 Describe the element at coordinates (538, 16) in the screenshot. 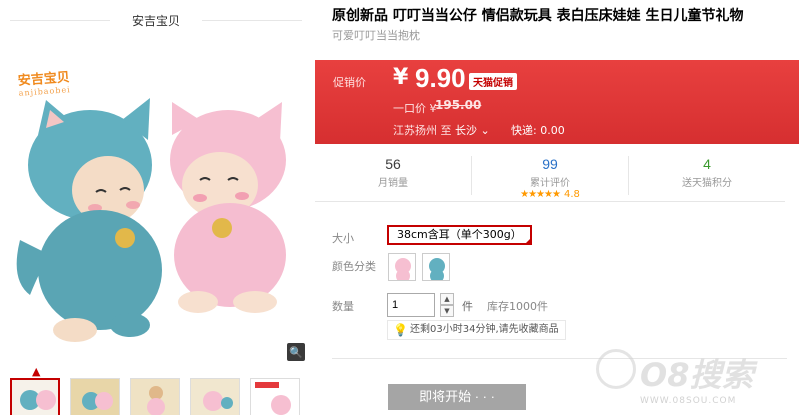

I see `product-title: 原创新品 叮叮当当公仔 情侣款玩具 表白压床娃娃 生日儿童节礼物` at that location.